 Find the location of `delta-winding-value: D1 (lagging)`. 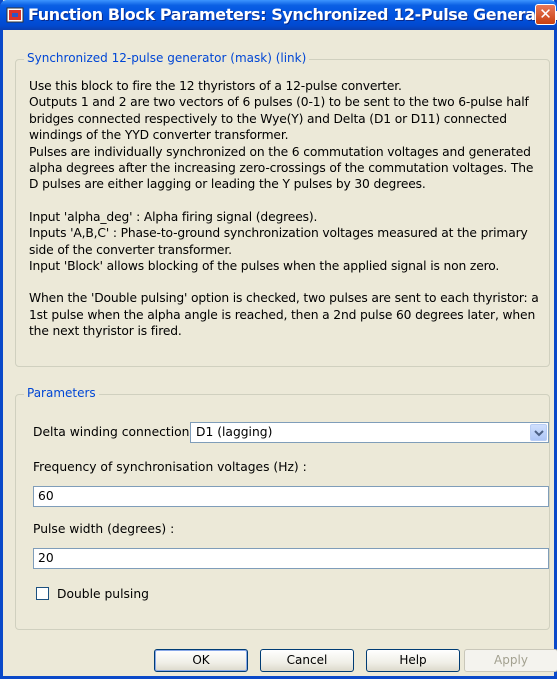

delta-winding-value: D1 (lagging) is located at coordinates (234, 432).